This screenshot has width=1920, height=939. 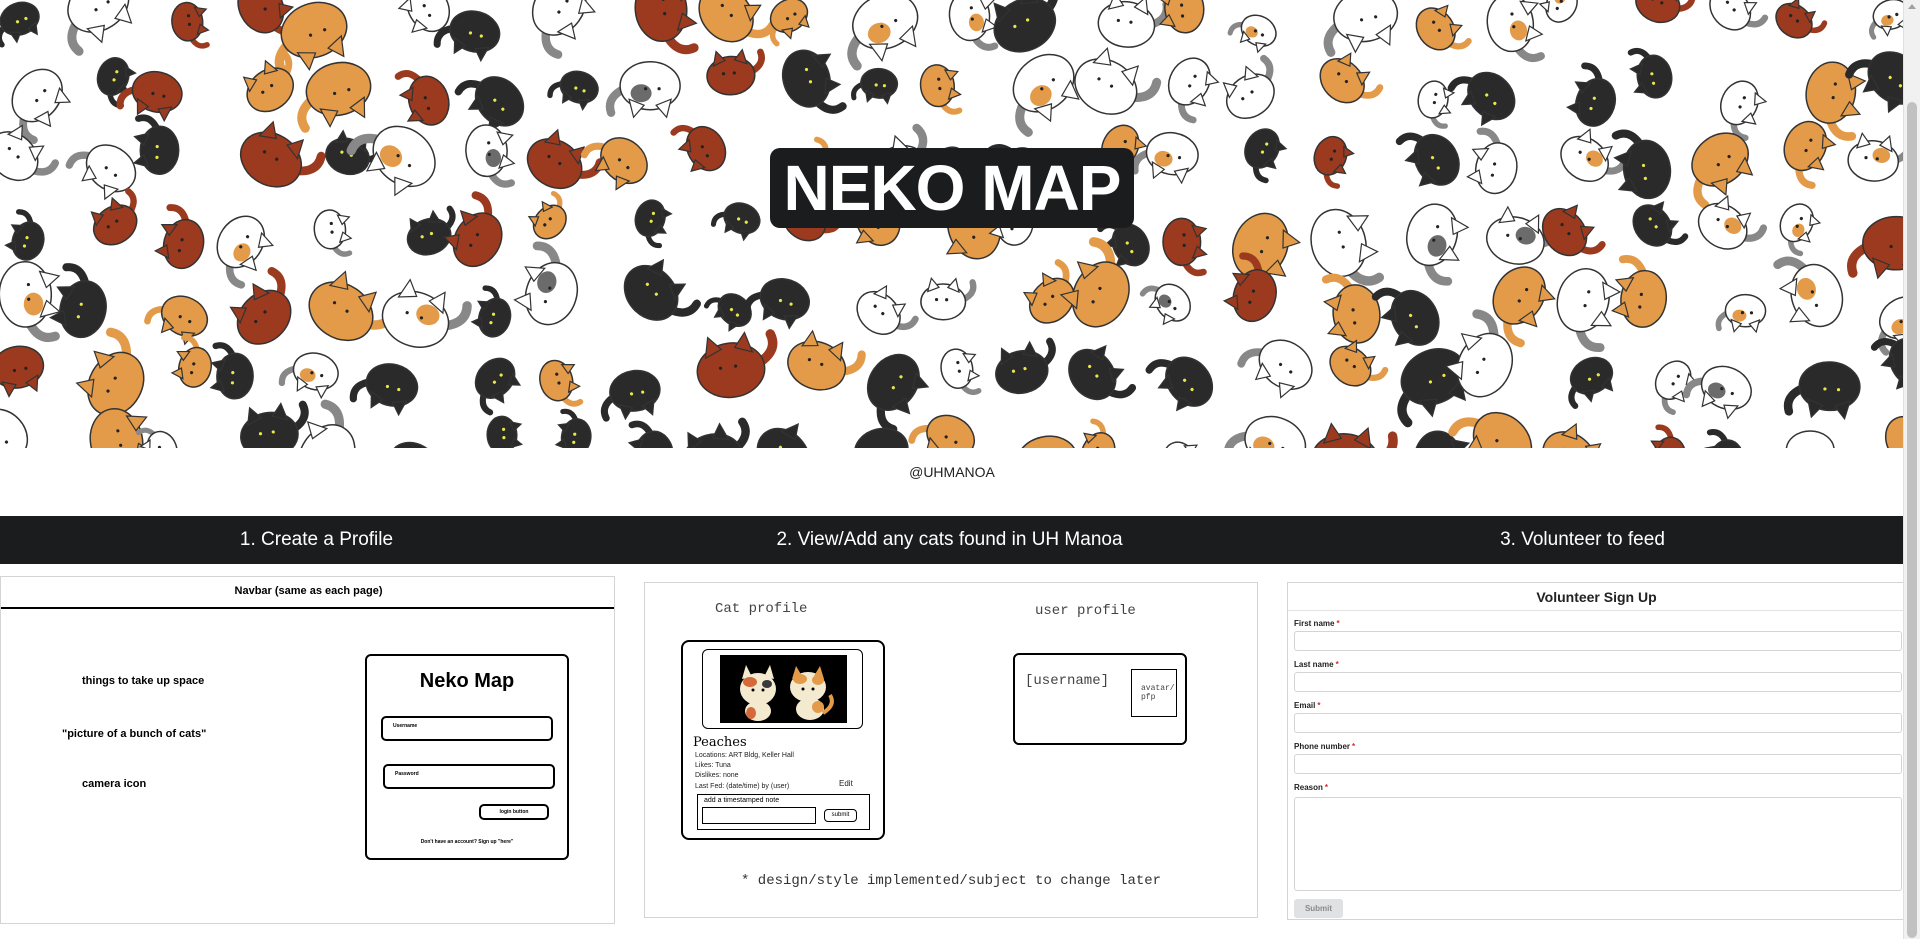 What do you see at coordinates (1318, 908) in the screenshot?
I see `submit-button: Submit` at bounding box center [1318, 908].